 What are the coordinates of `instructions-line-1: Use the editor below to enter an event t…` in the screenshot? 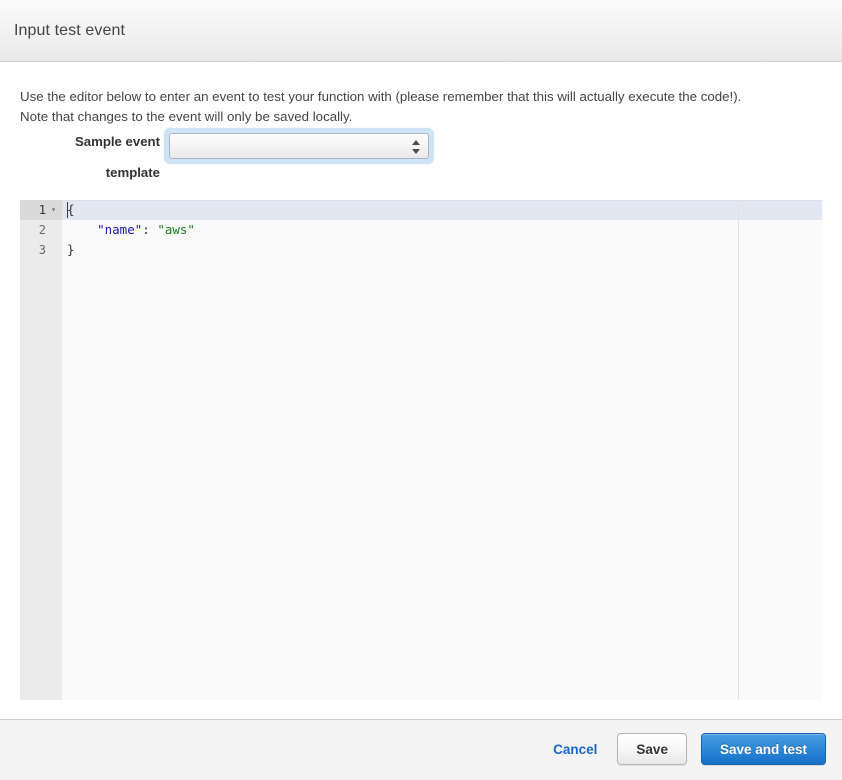 It's located at (381, 96).